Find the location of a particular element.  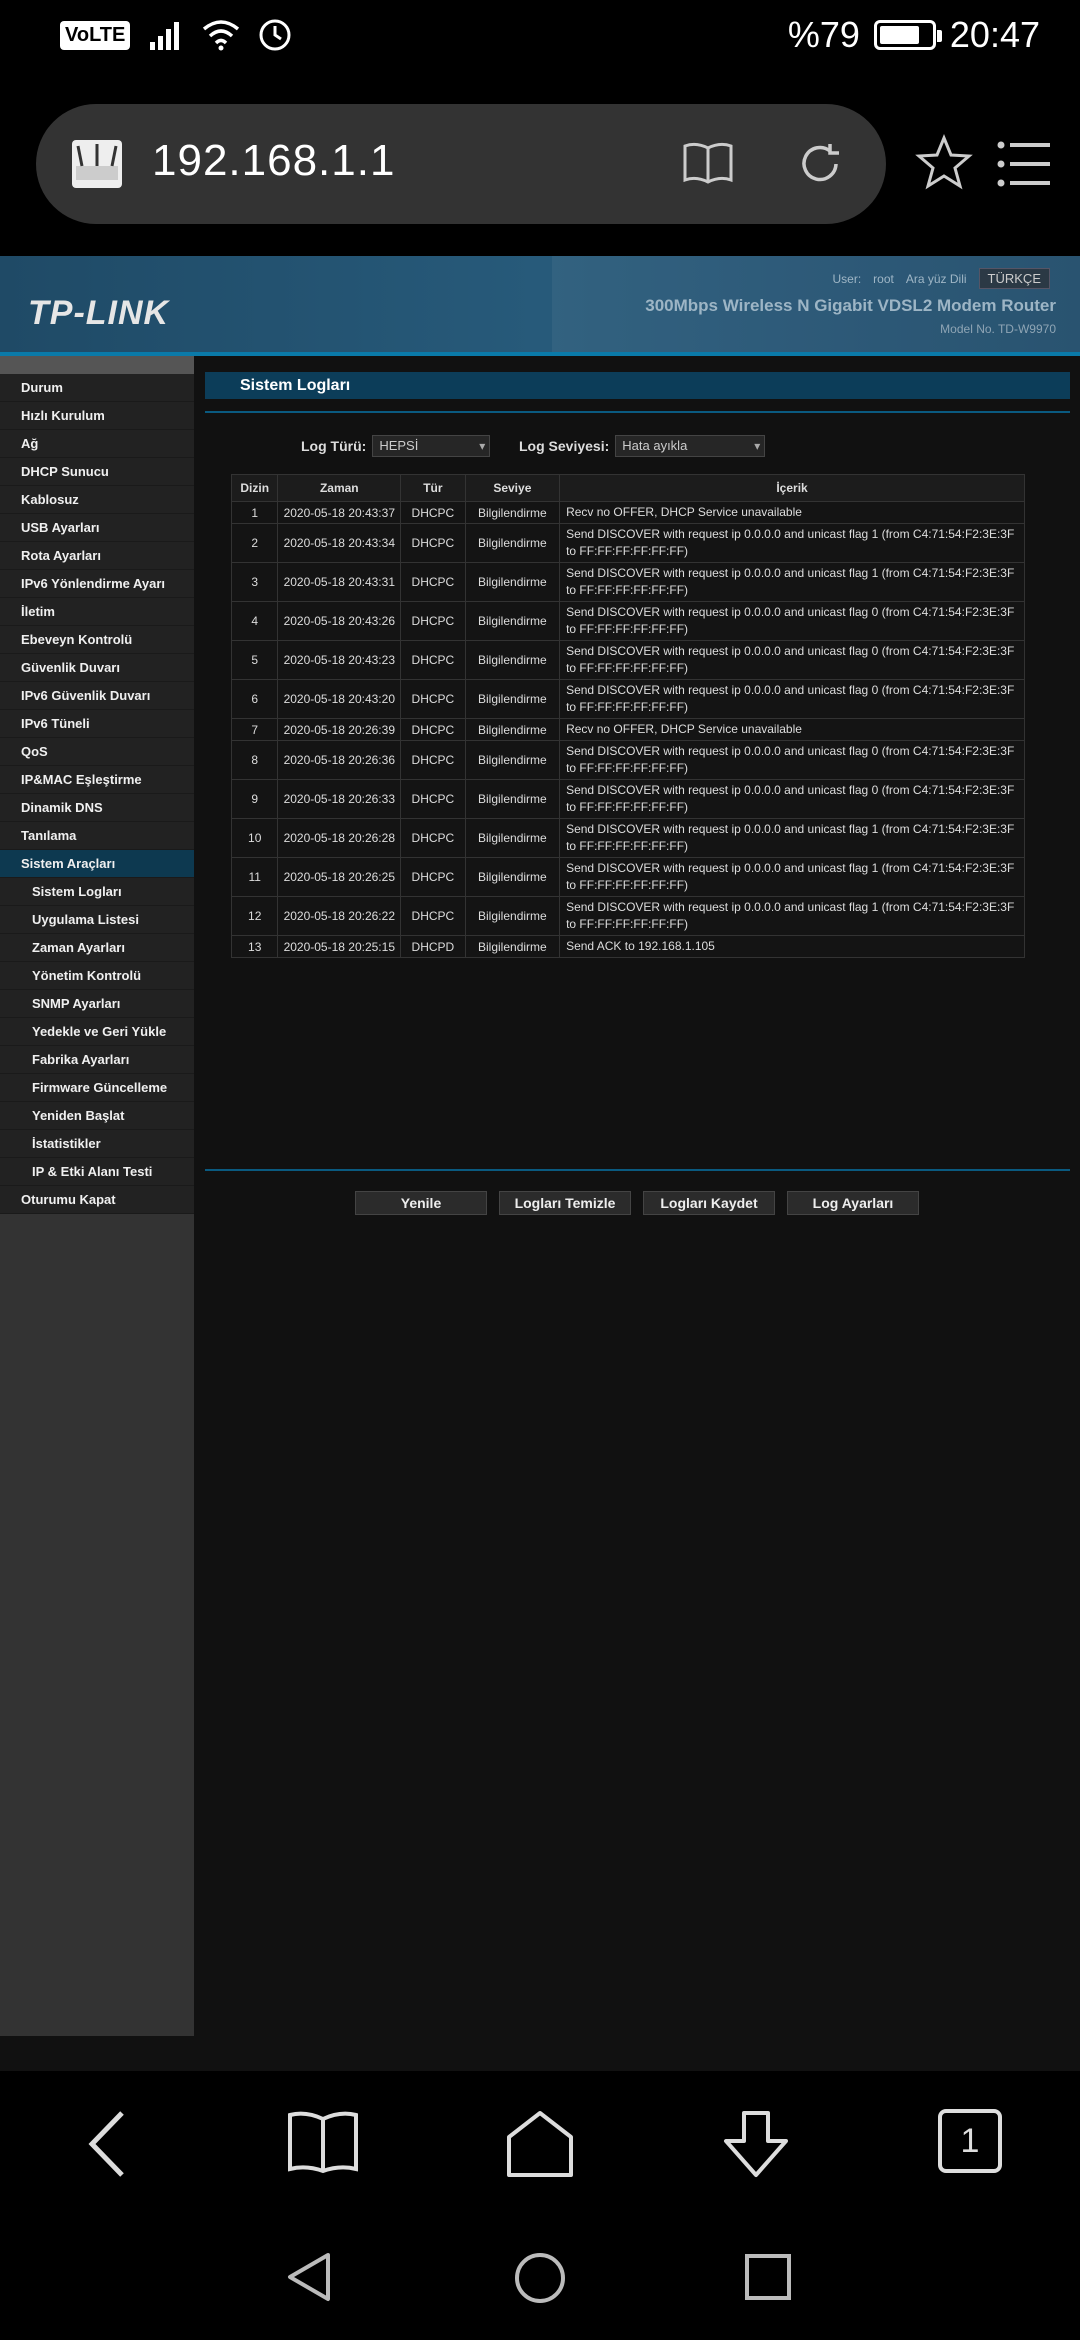

table-cell: 2020-05-18 20:26:39 is located at coordinates (339, 729).